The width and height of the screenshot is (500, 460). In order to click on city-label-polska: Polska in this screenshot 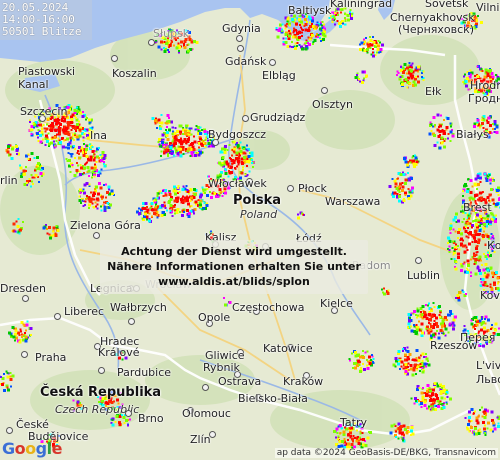, I will do `click(257, 200)`.